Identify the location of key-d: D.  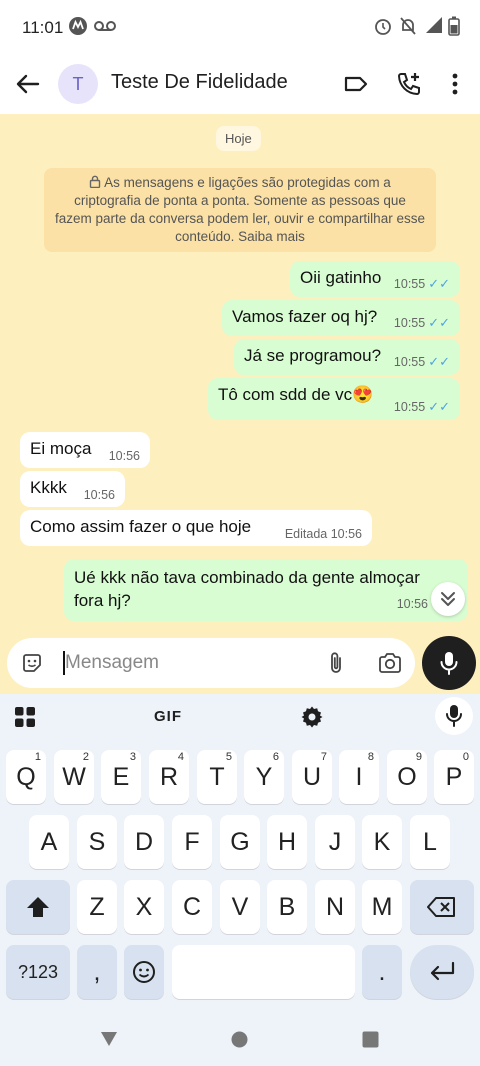
(144, 842).